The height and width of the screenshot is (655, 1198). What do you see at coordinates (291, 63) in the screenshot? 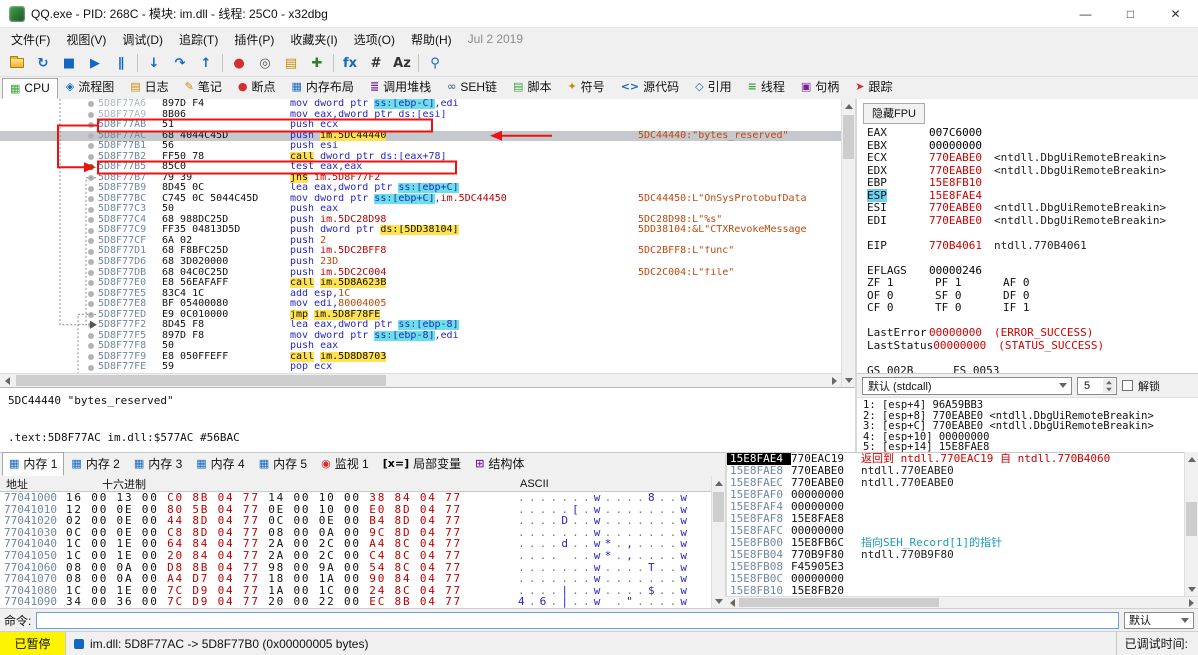
I see `notes-button: ▤` at bounding box center [291, 63].